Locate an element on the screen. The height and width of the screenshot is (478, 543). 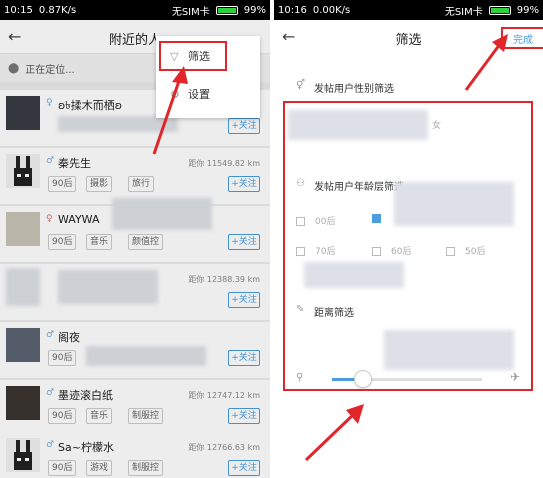
status-time: 10:16 is located at coordinates (292, 10).